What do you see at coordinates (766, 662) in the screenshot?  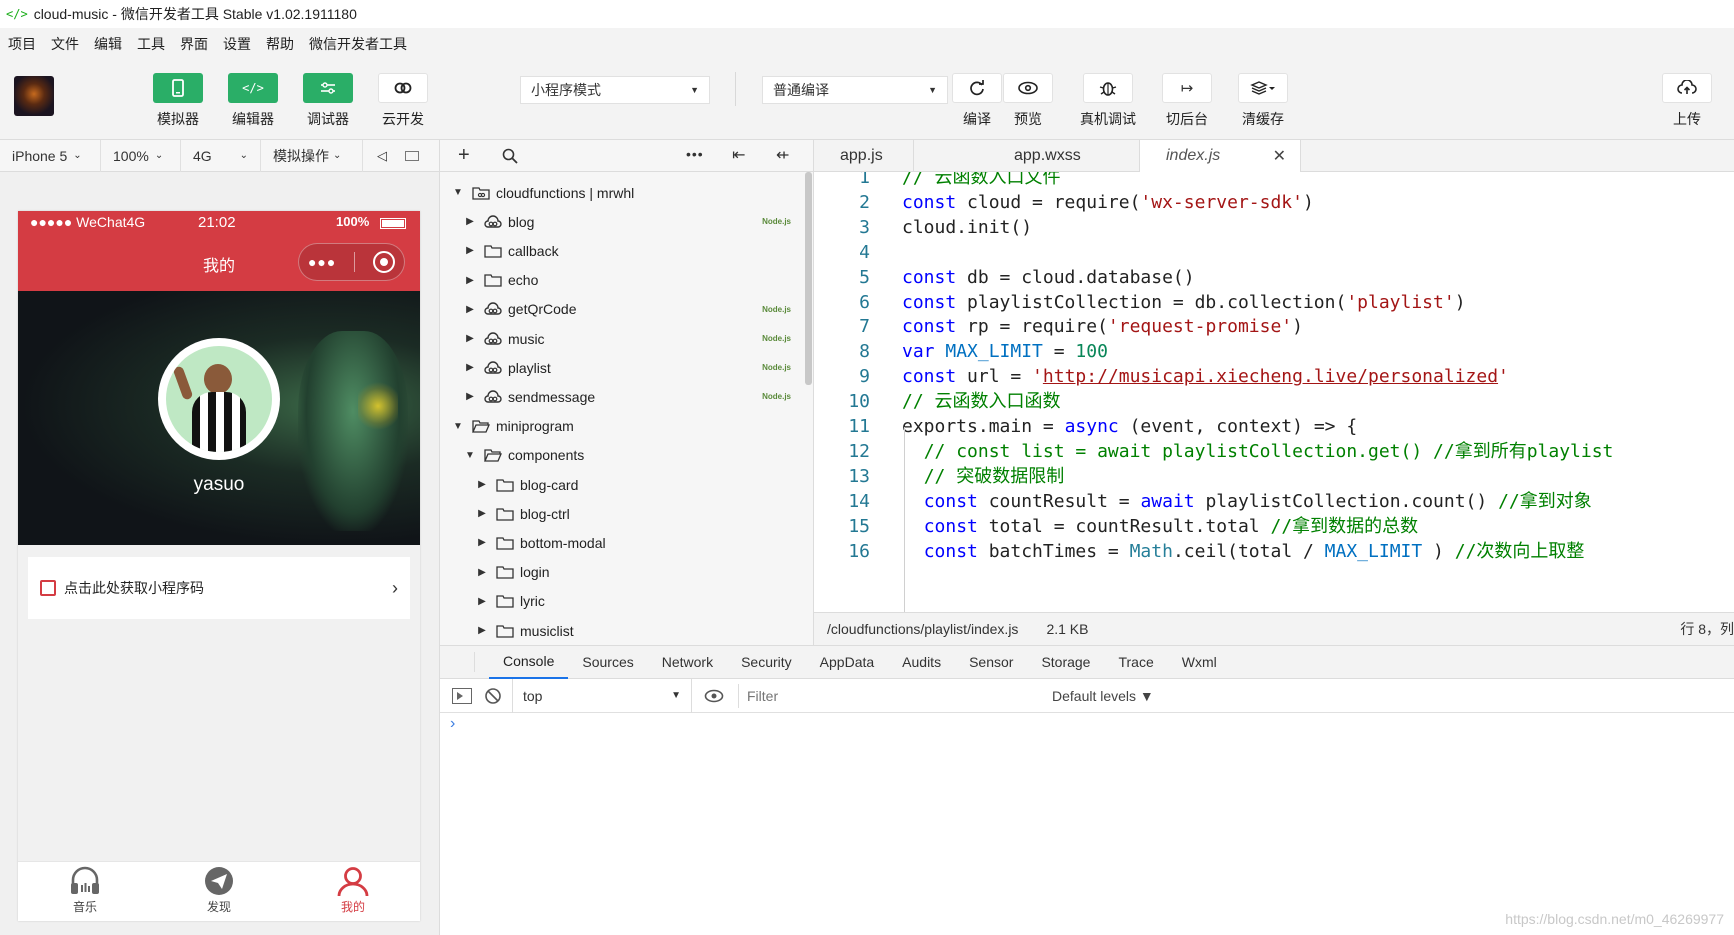 I see `devtools-tab-security: Security` at bounding box center [766, 662].